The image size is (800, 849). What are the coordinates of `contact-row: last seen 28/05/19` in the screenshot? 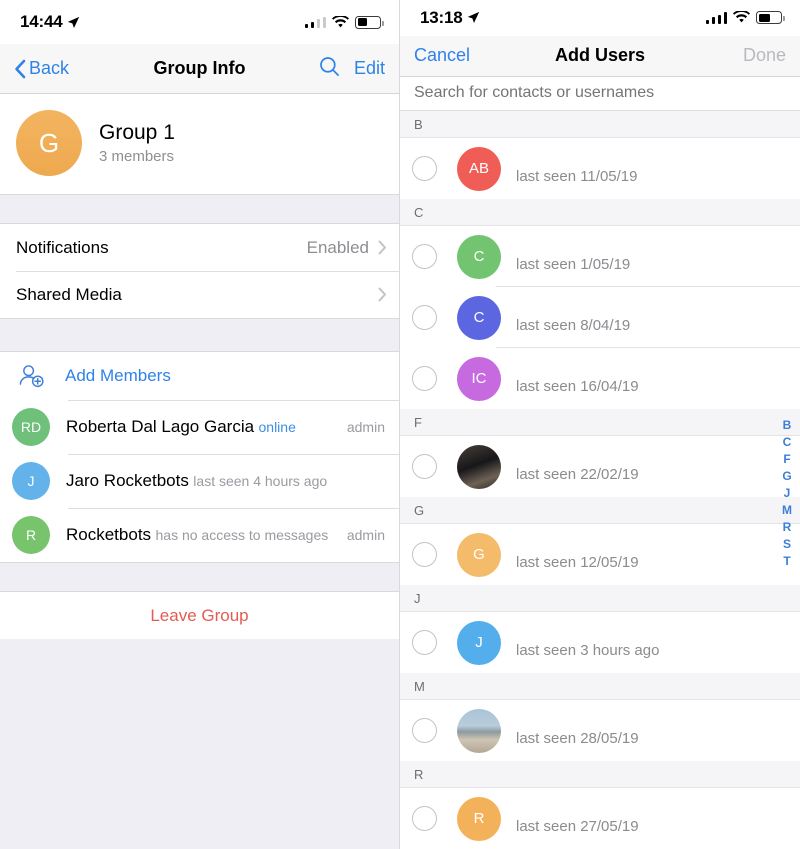 It's located at (600, 730).